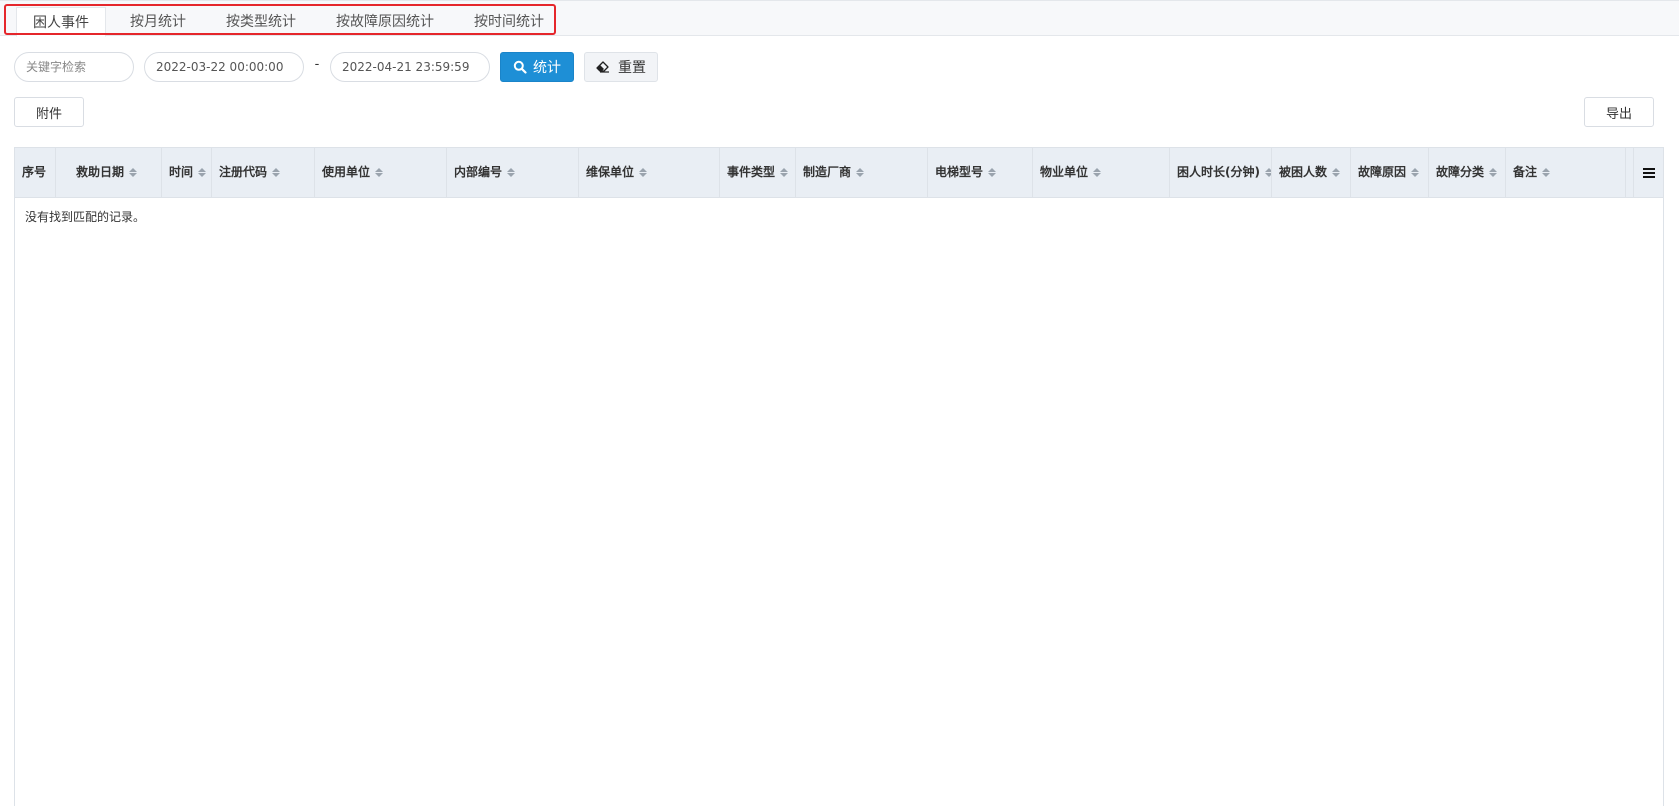 The height and width of the screenshot is (806, 1679). Describe the element at coordinates (74, 67) in the screenshot. I see `keyword-search-input` at that location.